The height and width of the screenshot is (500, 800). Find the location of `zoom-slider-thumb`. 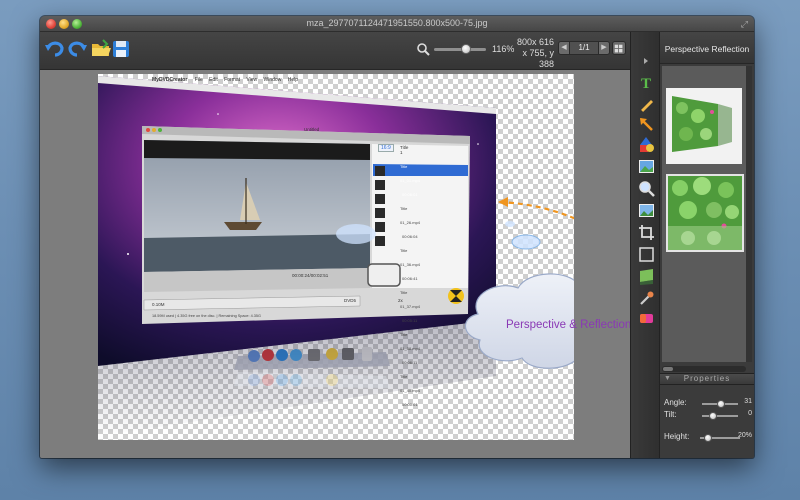

zoom-slider-thumb is located at coordinates (466, 49).